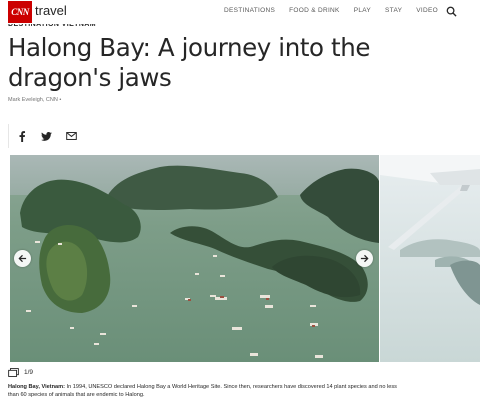  I want to click on gallery-counter-text: 1/9, so click(29, 372).